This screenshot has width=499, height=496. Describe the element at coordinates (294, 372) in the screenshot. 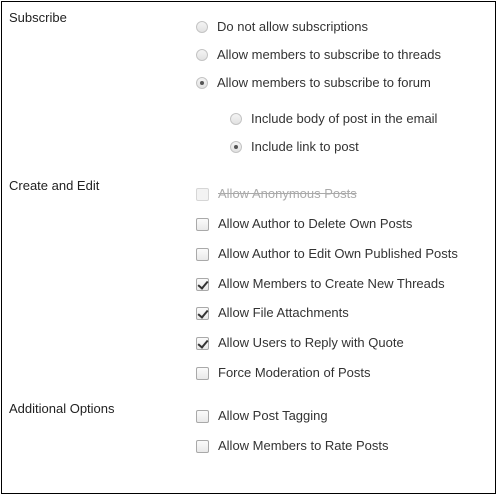

I see `checkbox-label: Force Moderation of Posts` at that location.